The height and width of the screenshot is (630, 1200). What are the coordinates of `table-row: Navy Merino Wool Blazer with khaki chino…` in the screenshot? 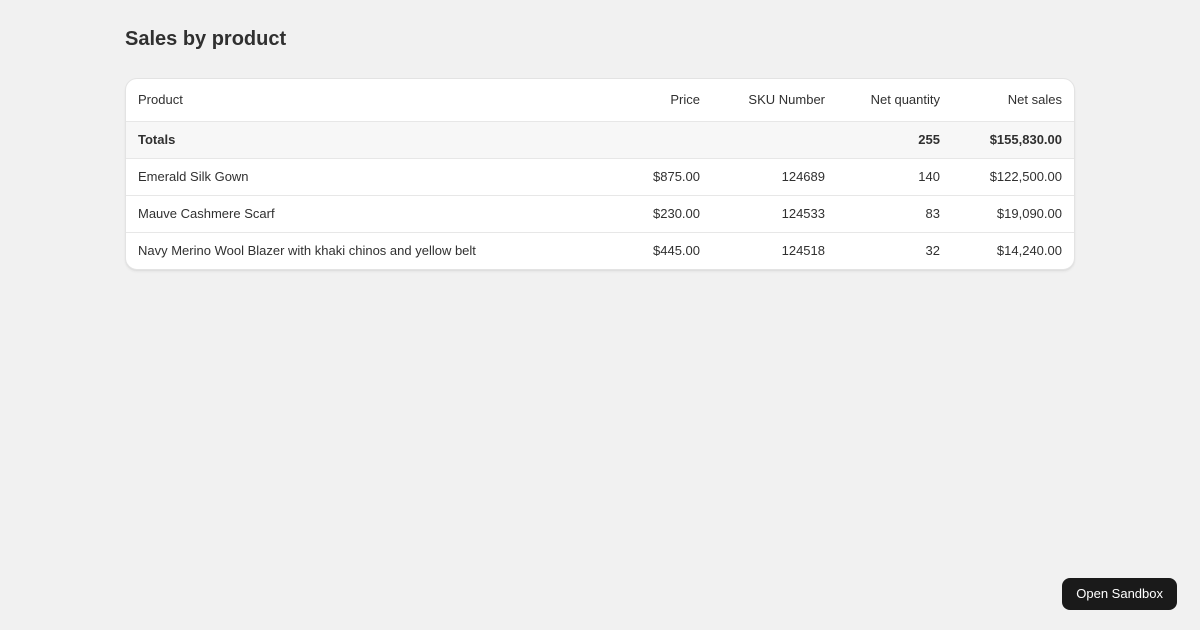 It's located at (600, 250).